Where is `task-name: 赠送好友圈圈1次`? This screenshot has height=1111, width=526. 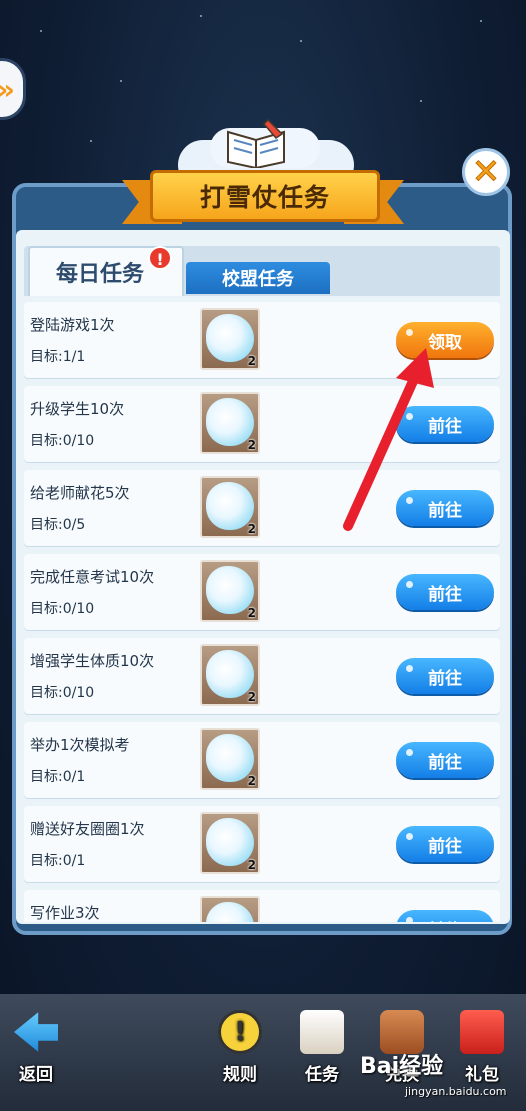 task-name: 赠送好友圈圈1次 is located at coordinates (87, 829).